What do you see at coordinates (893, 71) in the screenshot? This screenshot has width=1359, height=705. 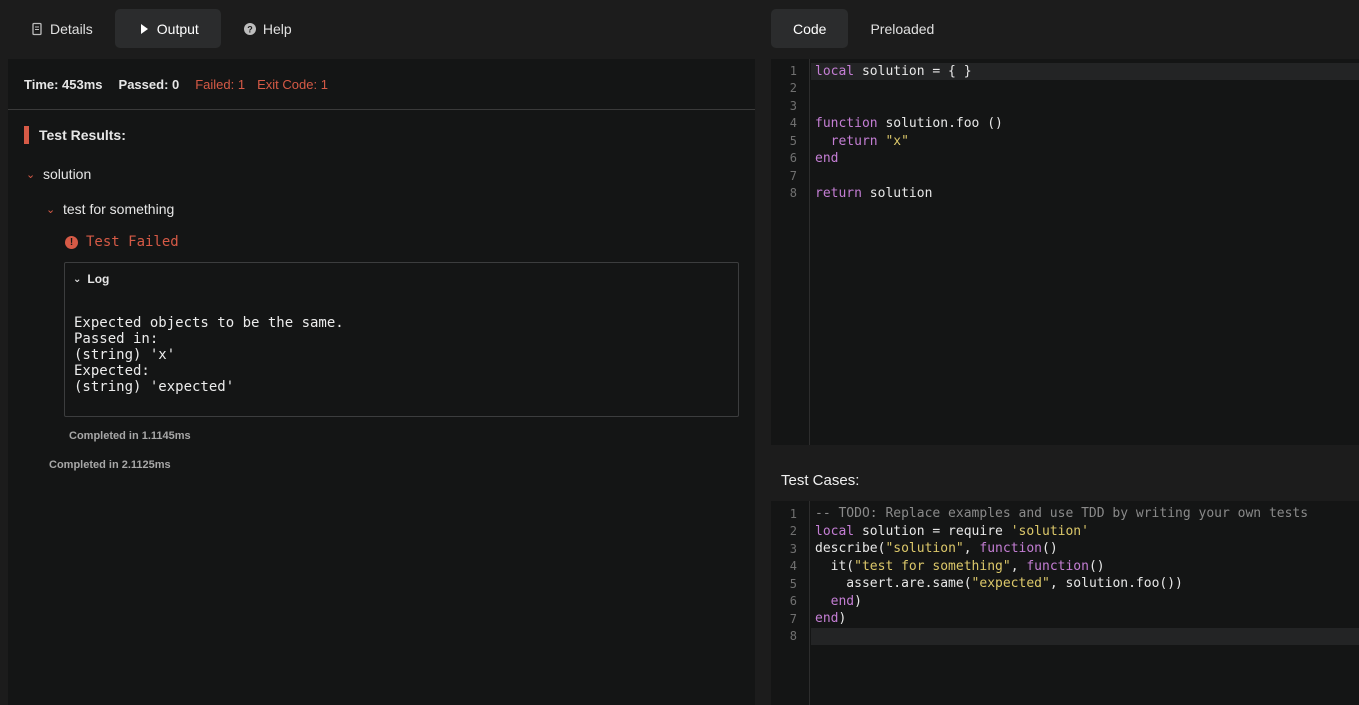 I see `code-line: local solution = { }` at bounding box center [893, 71].